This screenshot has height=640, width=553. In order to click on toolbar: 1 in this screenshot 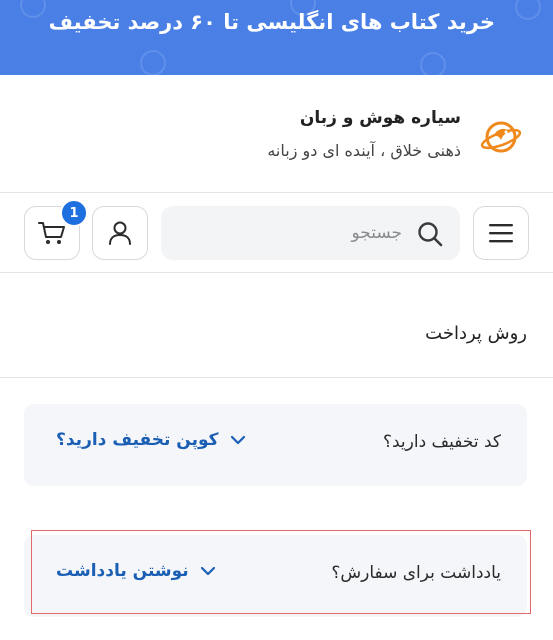, I will do `click(276, 233)`.